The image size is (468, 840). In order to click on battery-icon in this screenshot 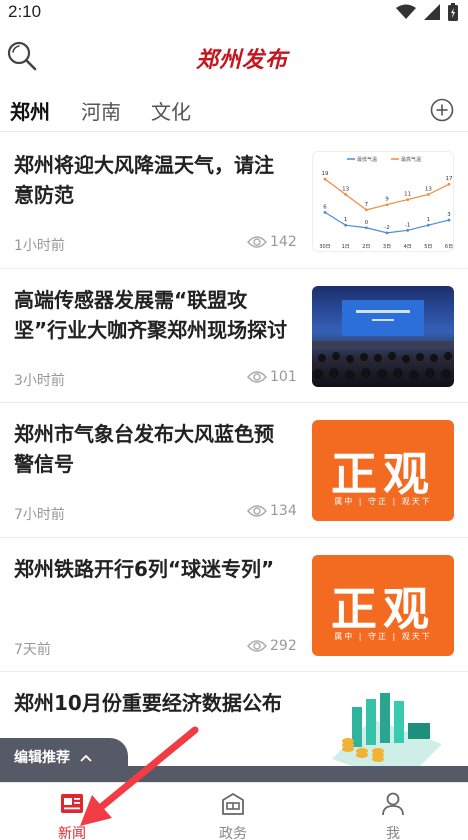, I will do `click(453, 12)`.